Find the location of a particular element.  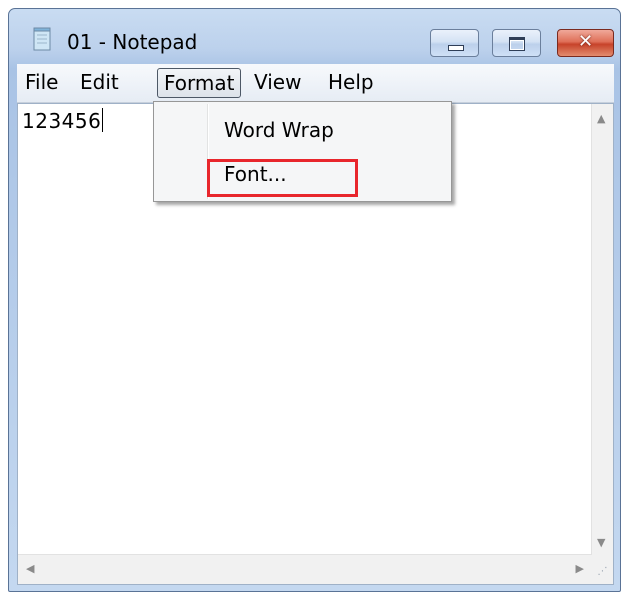

minimize-button is located at coordinates (454, 43).